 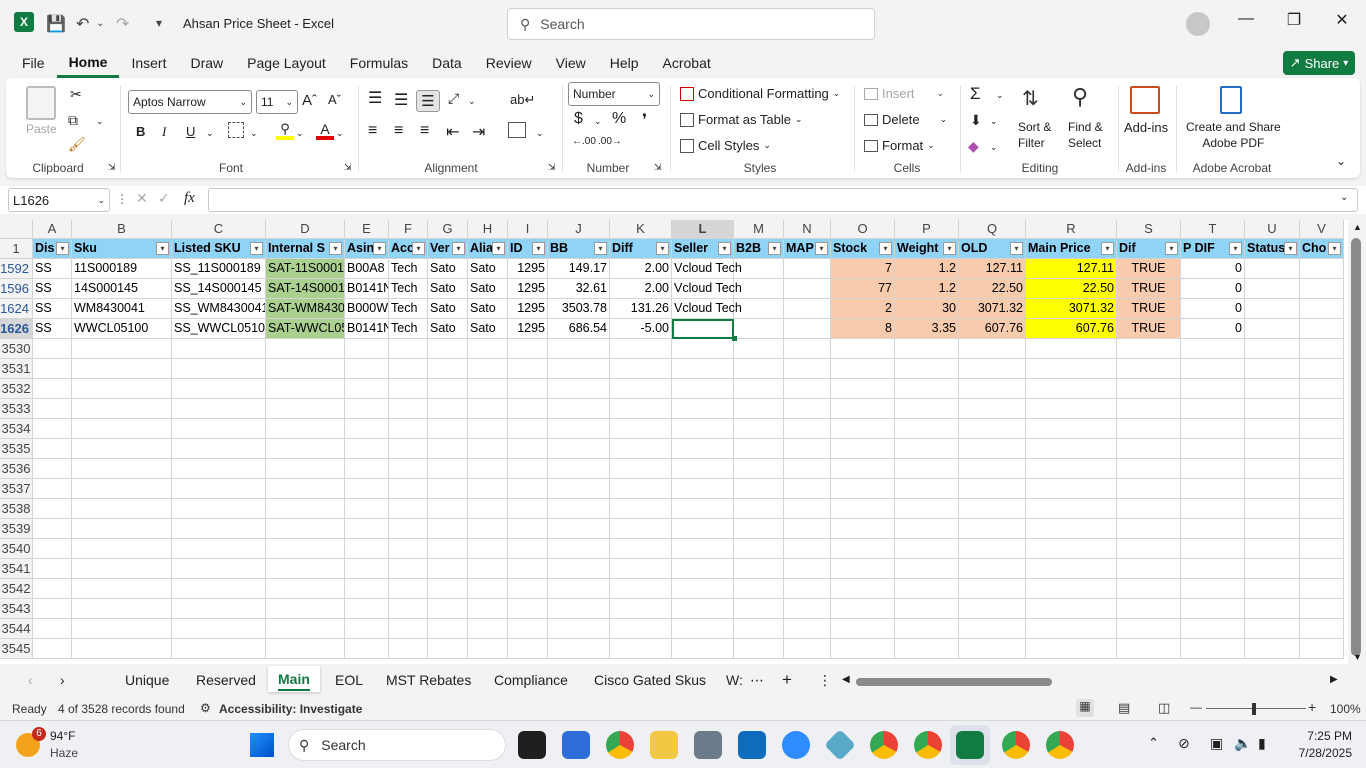 I want to click on font-color-icon: A, so click(x=325, y=130).